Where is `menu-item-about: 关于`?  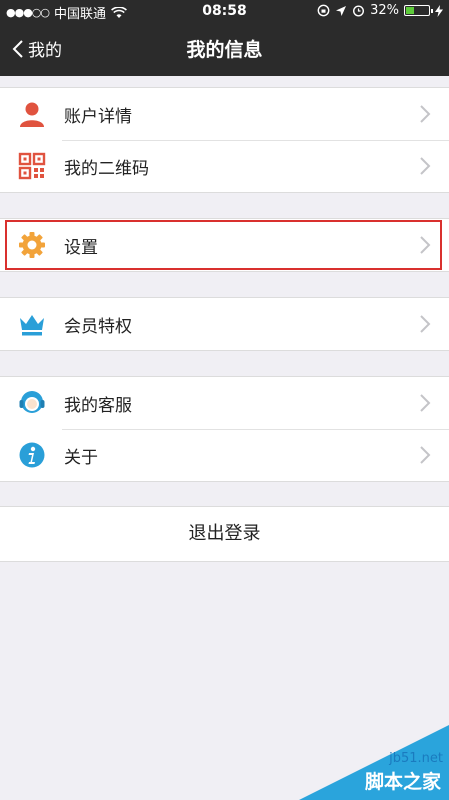
menu-item-about: 关于 is located at coordinates (224, 455).